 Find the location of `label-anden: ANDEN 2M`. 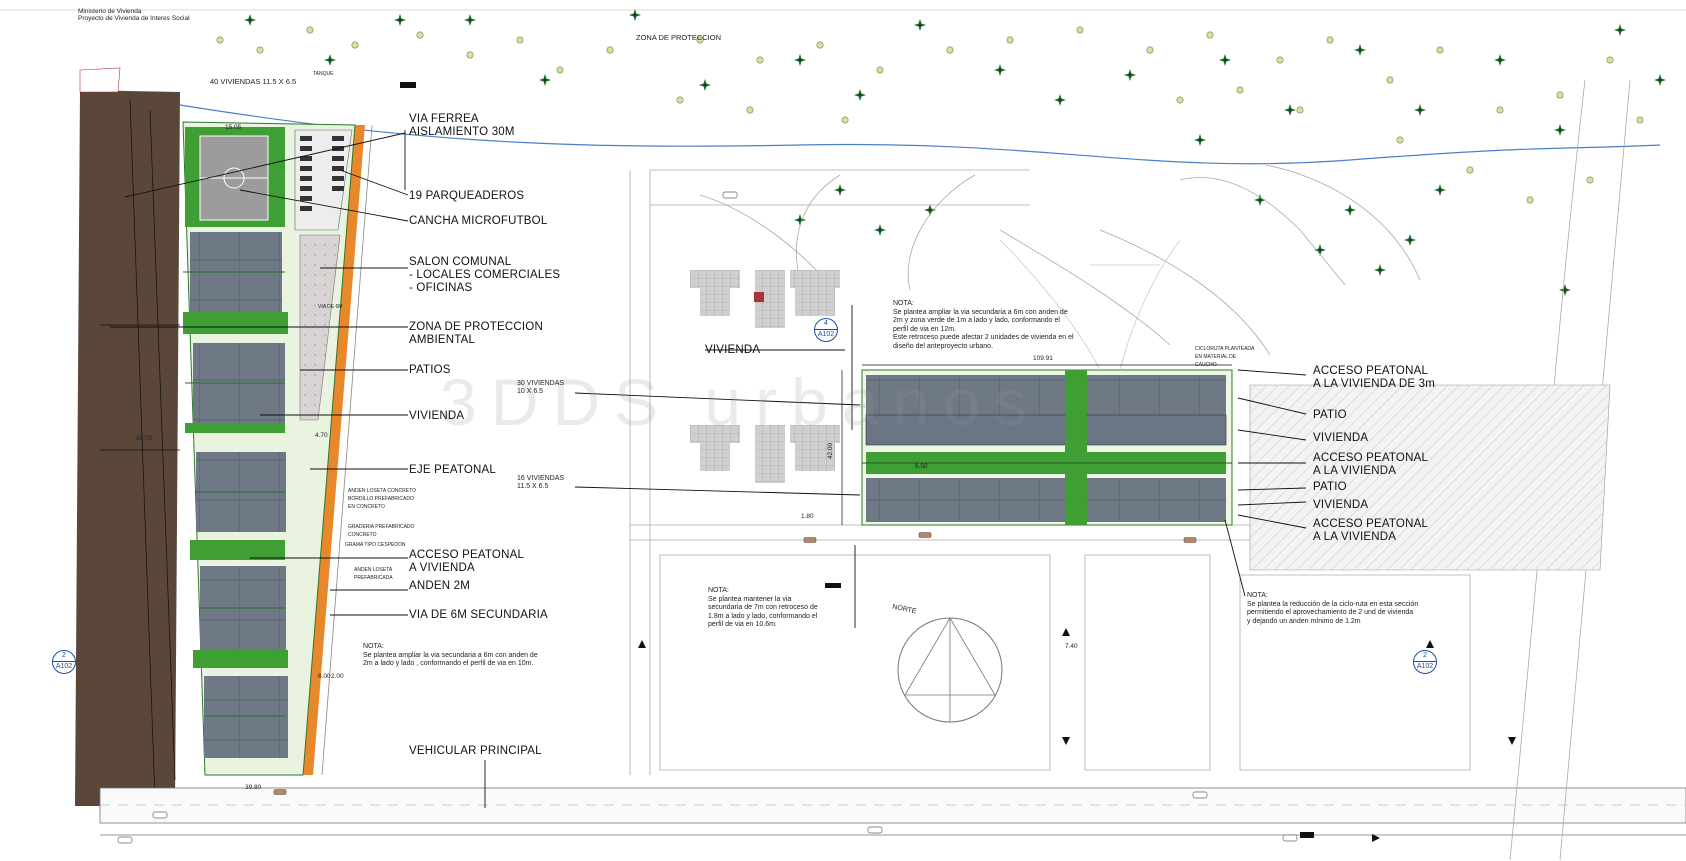

label-anden: ANDEN 2M is located at coordinates (440, 586).